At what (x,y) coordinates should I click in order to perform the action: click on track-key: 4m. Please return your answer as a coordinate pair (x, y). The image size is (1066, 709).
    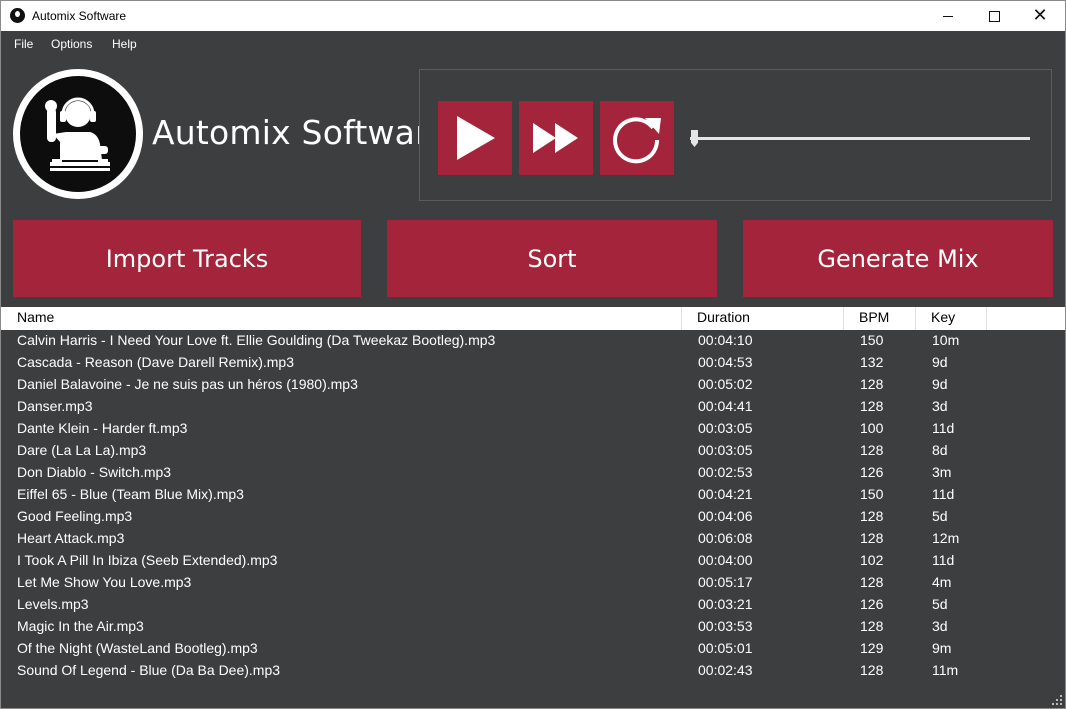
    Looking at the image, I should click on (942, 582).